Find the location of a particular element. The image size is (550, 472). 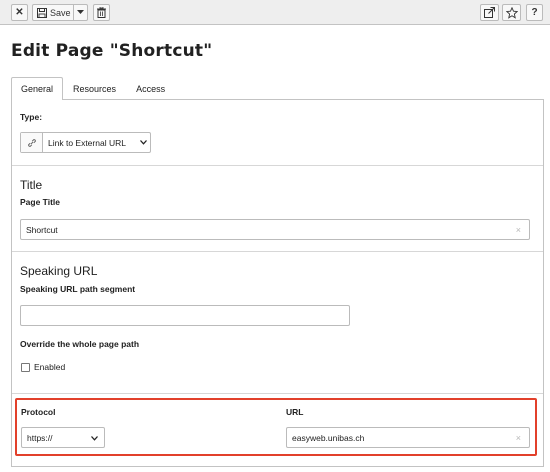

protocol-select: https:// is located at coordinates (63, 437).